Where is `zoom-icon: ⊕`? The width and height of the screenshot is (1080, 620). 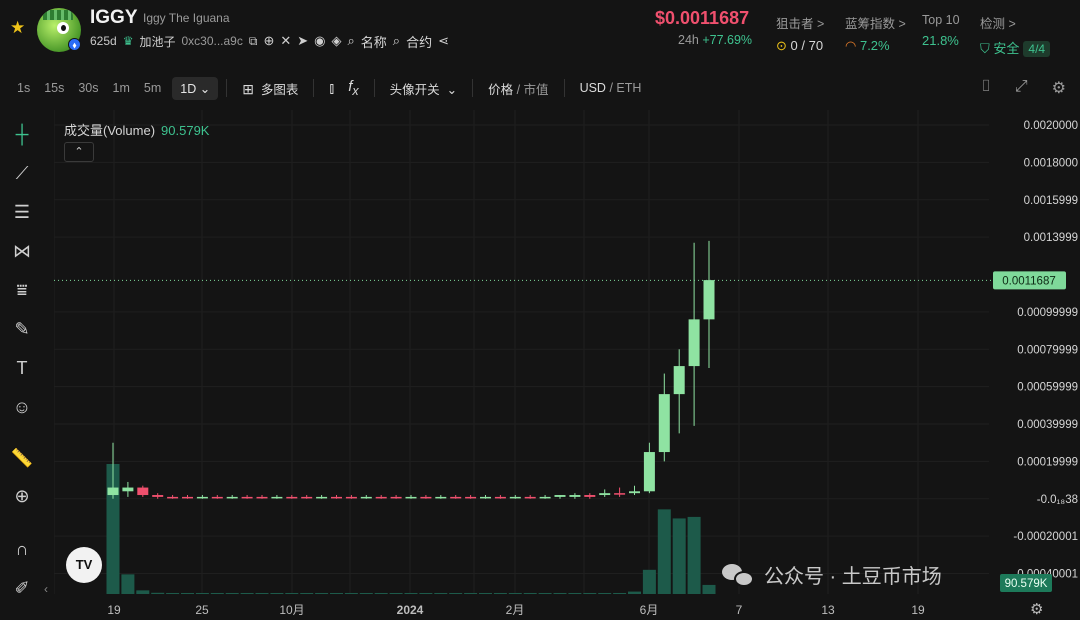 zoom-icon: ⊕ is located at coordinates (22, 496).